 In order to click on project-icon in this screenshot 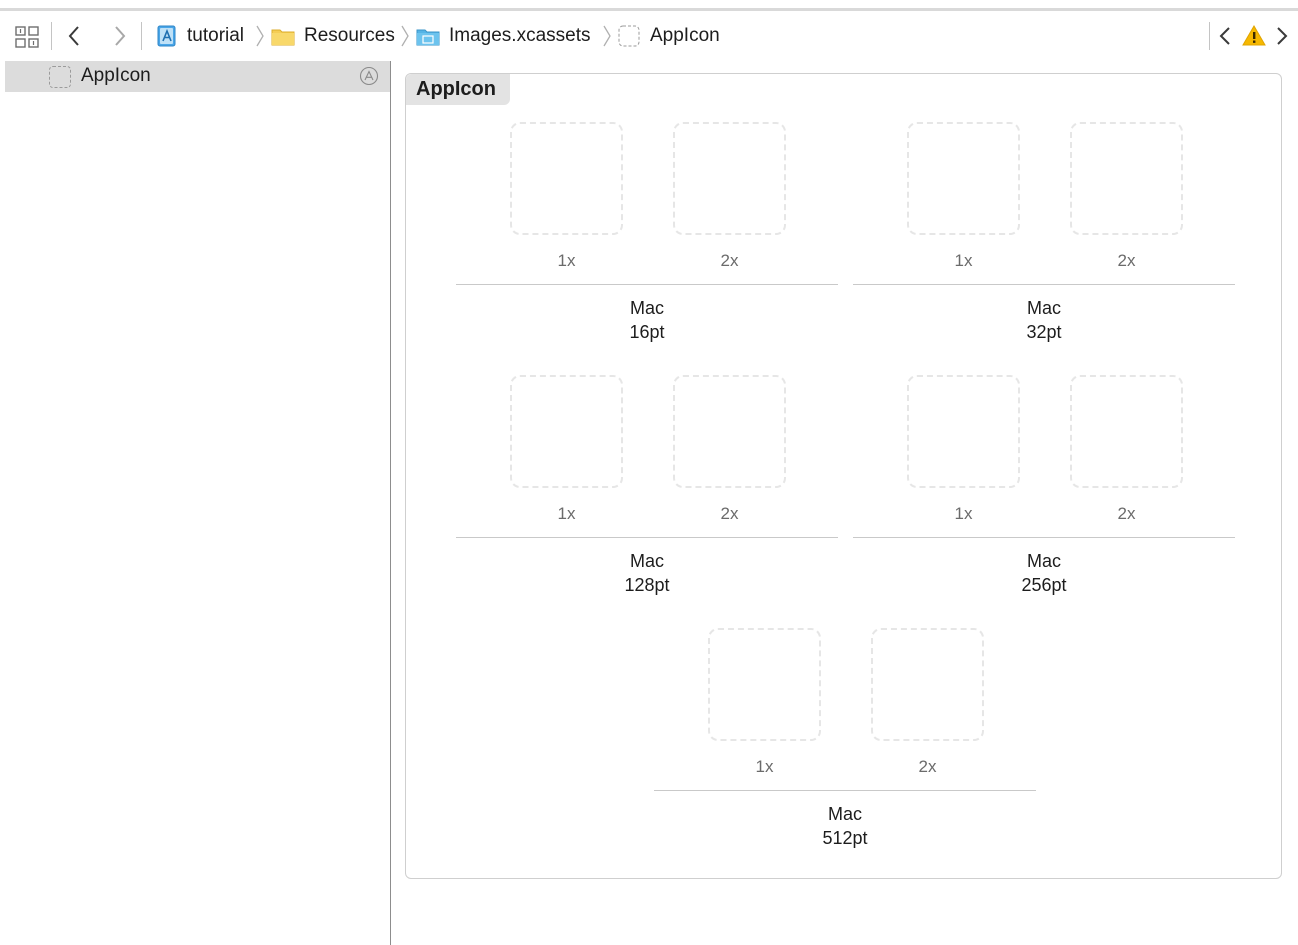, I will do `click(166, 36)`.